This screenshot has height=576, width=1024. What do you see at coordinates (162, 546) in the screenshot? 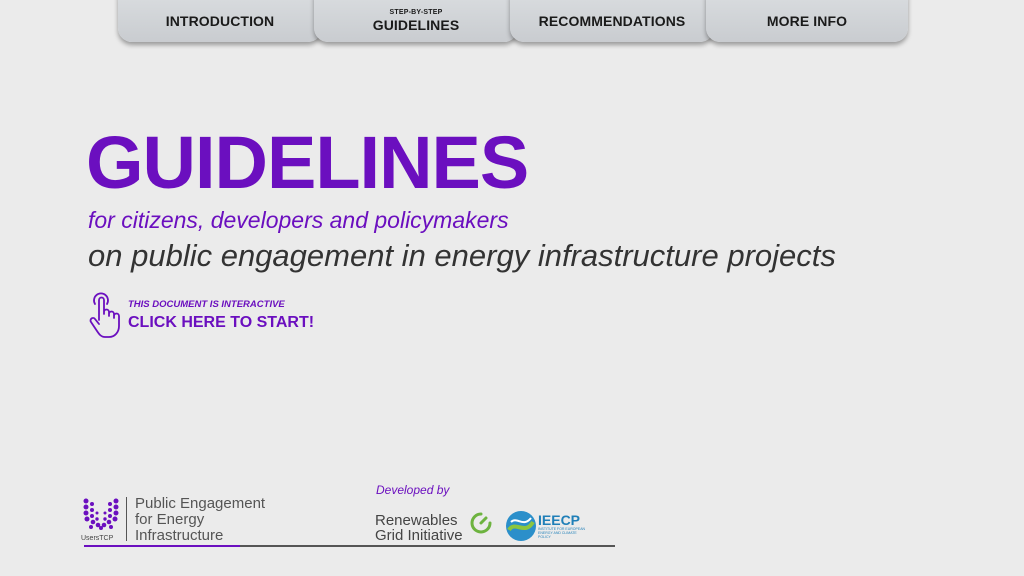
I see `footer-rule-accent` at bounding box center [162, 546].